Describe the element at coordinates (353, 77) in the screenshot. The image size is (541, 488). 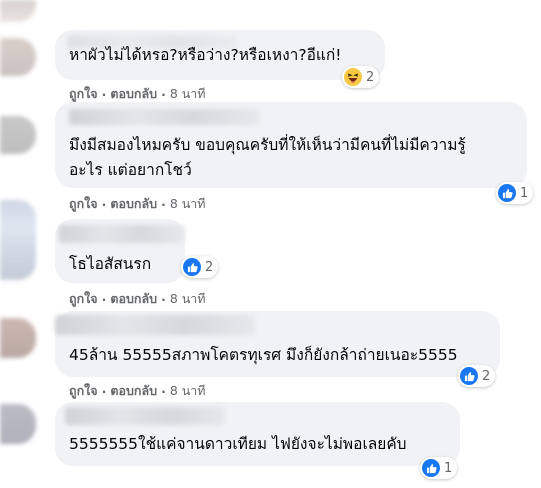
I see `haha-icon` at that location.